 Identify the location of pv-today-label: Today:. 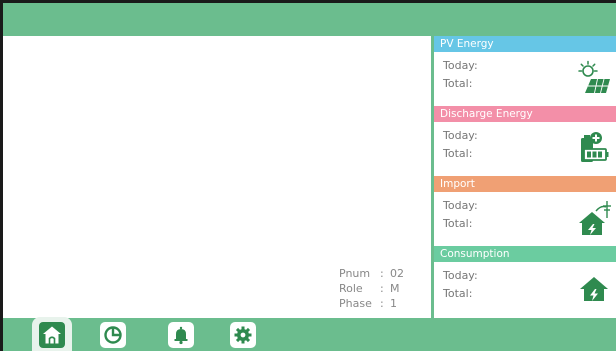
(460, 65).